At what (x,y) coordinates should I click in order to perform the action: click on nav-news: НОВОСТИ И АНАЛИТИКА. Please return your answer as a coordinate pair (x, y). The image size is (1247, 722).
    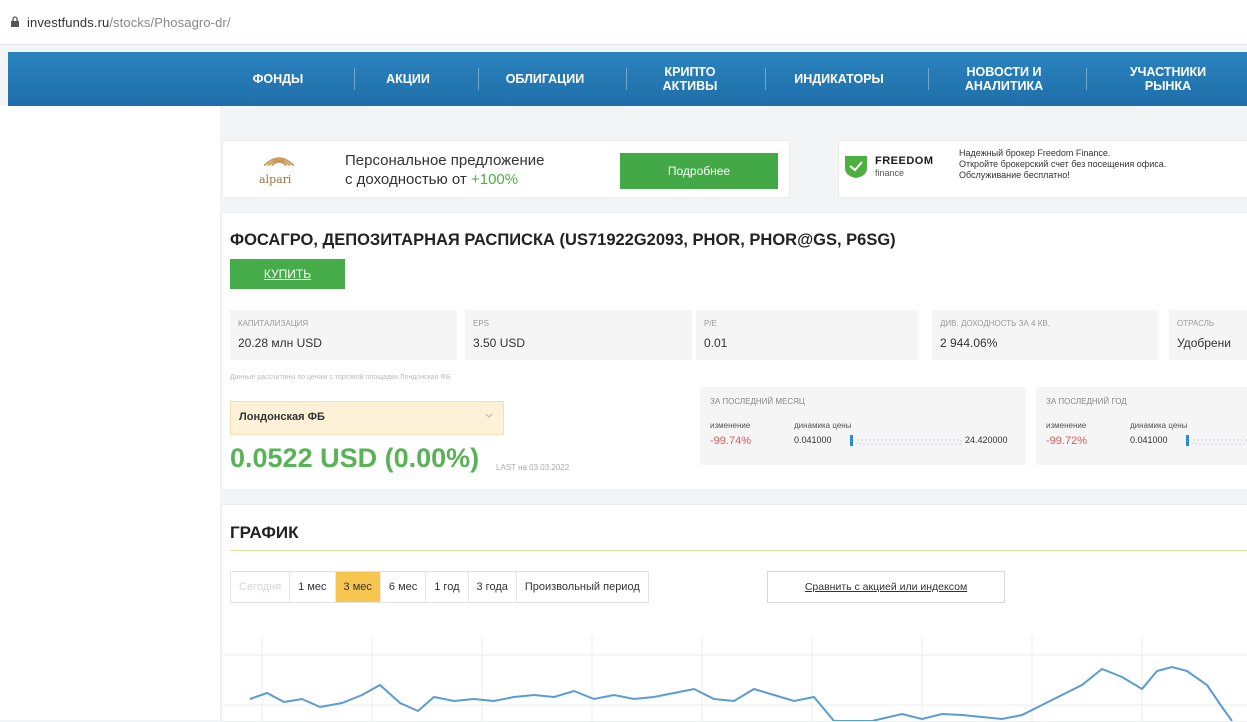
    Looking at the image, I should click on (1004, 79).